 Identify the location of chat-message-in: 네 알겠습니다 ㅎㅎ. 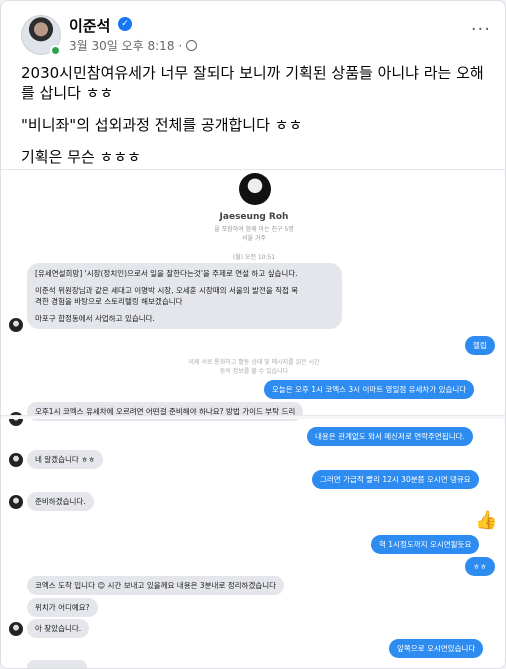
(65, 459).